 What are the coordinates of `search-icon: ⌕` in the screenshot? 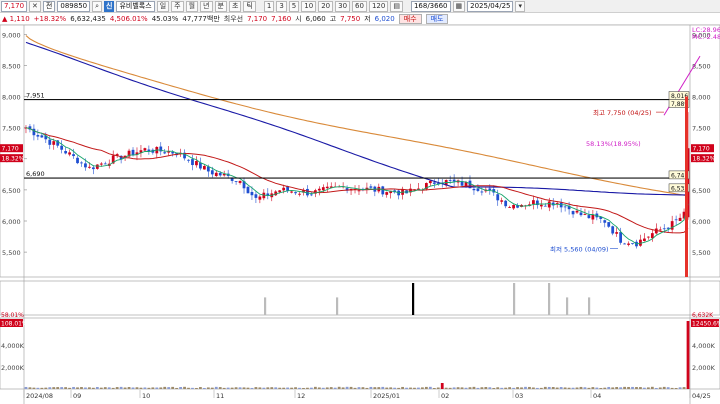 It's located at (97, 6).